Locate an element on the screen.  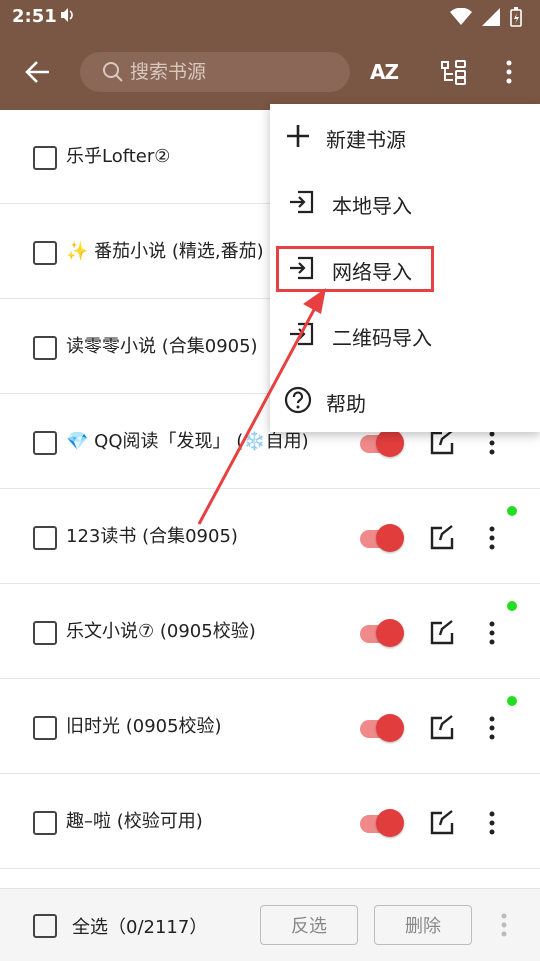
source-name-suffix: 自用) is located at coordinates (287, 441).